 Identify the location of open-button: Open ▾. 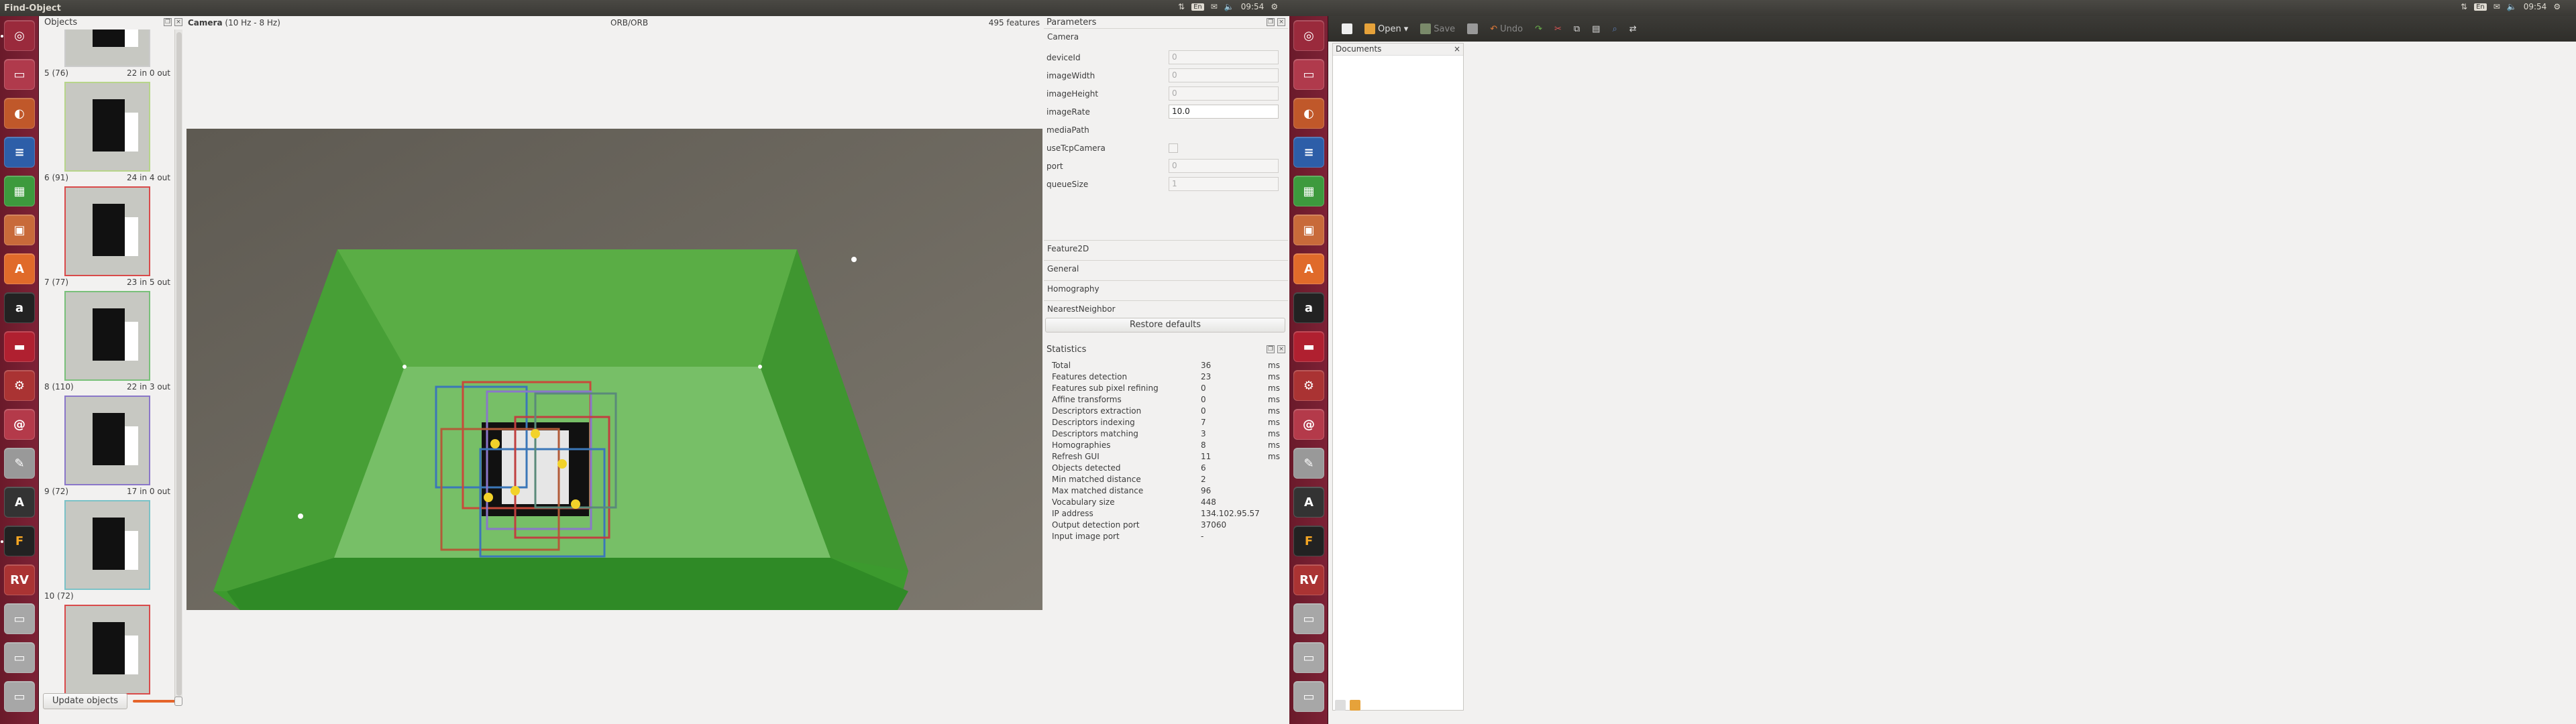
(1386, 28).